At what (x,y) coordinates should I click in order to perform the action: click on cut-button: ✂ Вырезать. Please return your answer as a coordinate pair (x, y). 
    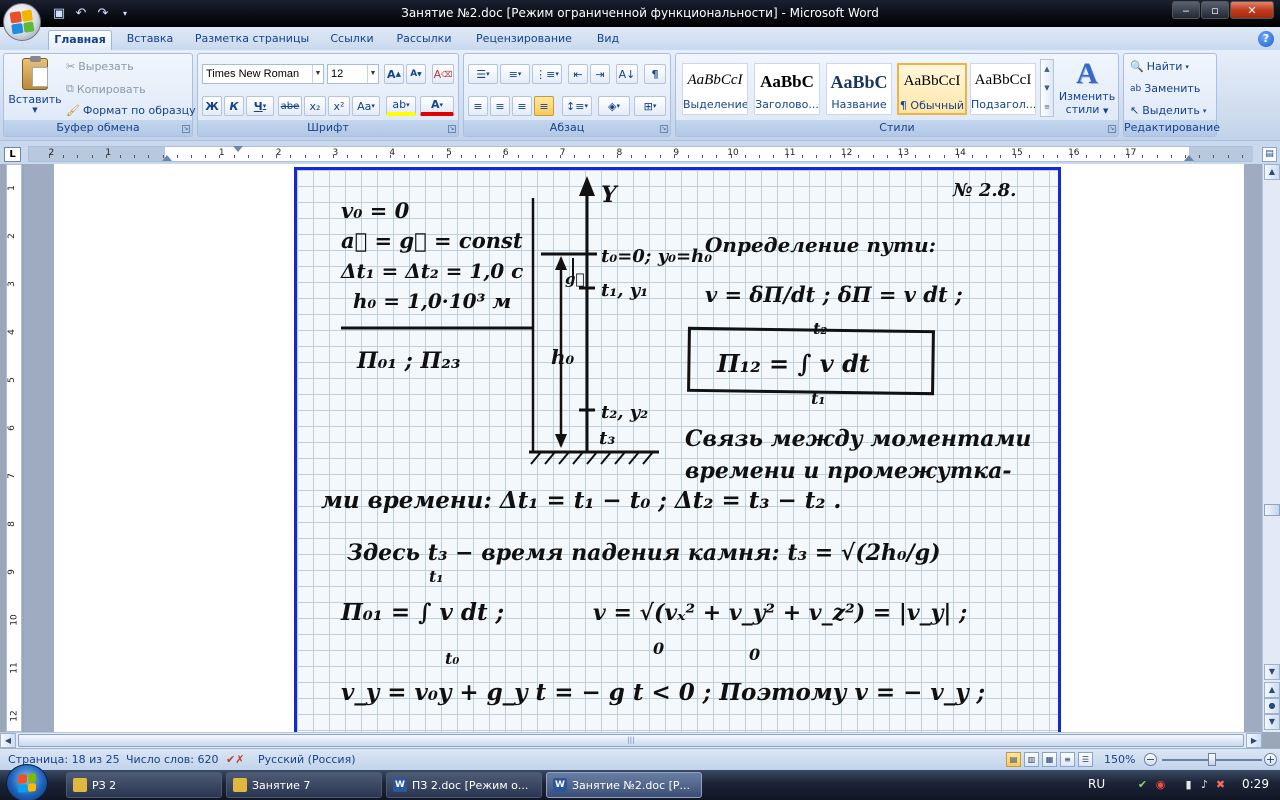
    Looking at the image, I should click on (100, 66).